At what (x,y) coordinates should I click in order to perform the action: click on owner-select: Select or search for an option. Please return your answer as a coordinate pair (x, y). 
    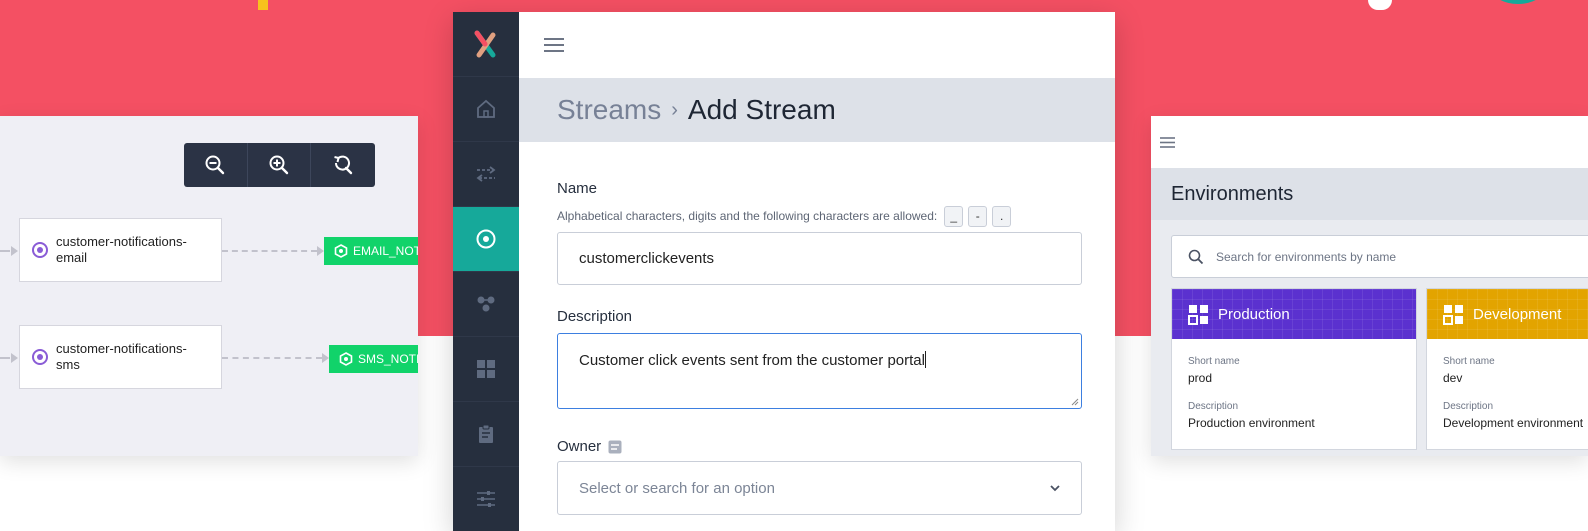
    Looking at the image, I should click on (819, 488).